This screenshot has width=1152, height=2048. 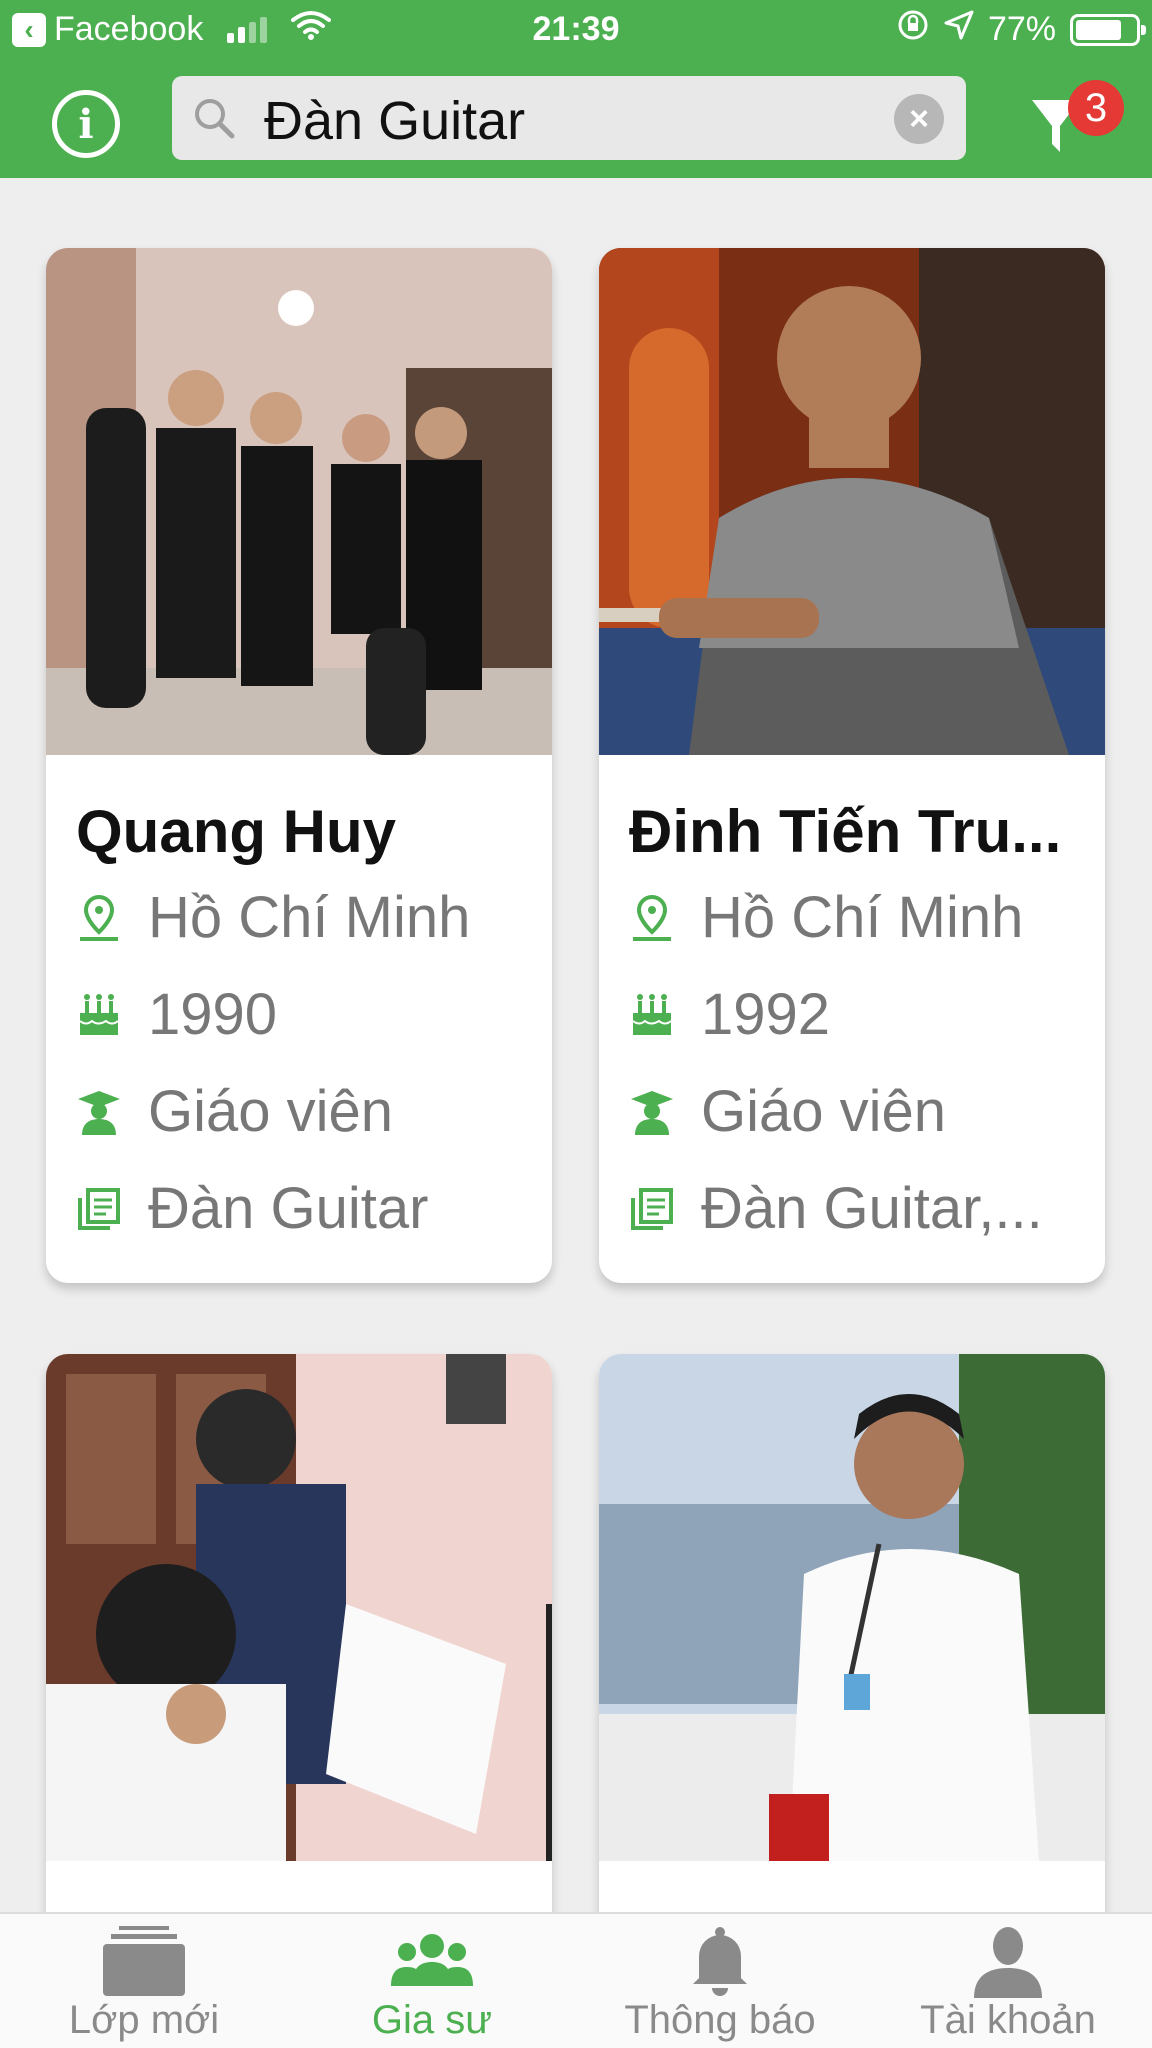 What do you see at coordinates (288, 1208) in the screenshot?
I see `tutor-subjects: Đàn Guitar` at bounding box center [288, 1208].